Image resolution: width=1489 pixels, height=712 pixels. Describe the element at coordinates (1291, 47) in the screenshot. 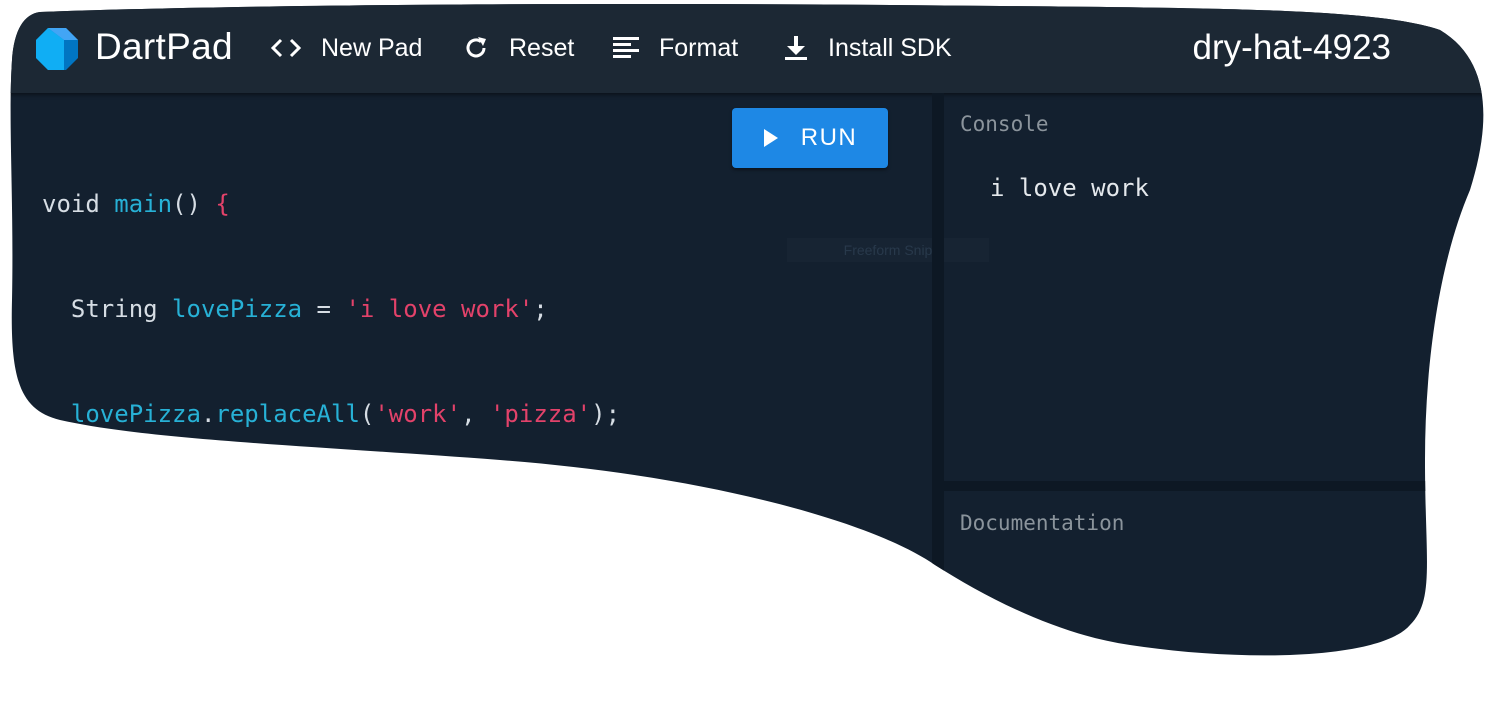

I see `pad-name: dry-hat-4923` at that location.